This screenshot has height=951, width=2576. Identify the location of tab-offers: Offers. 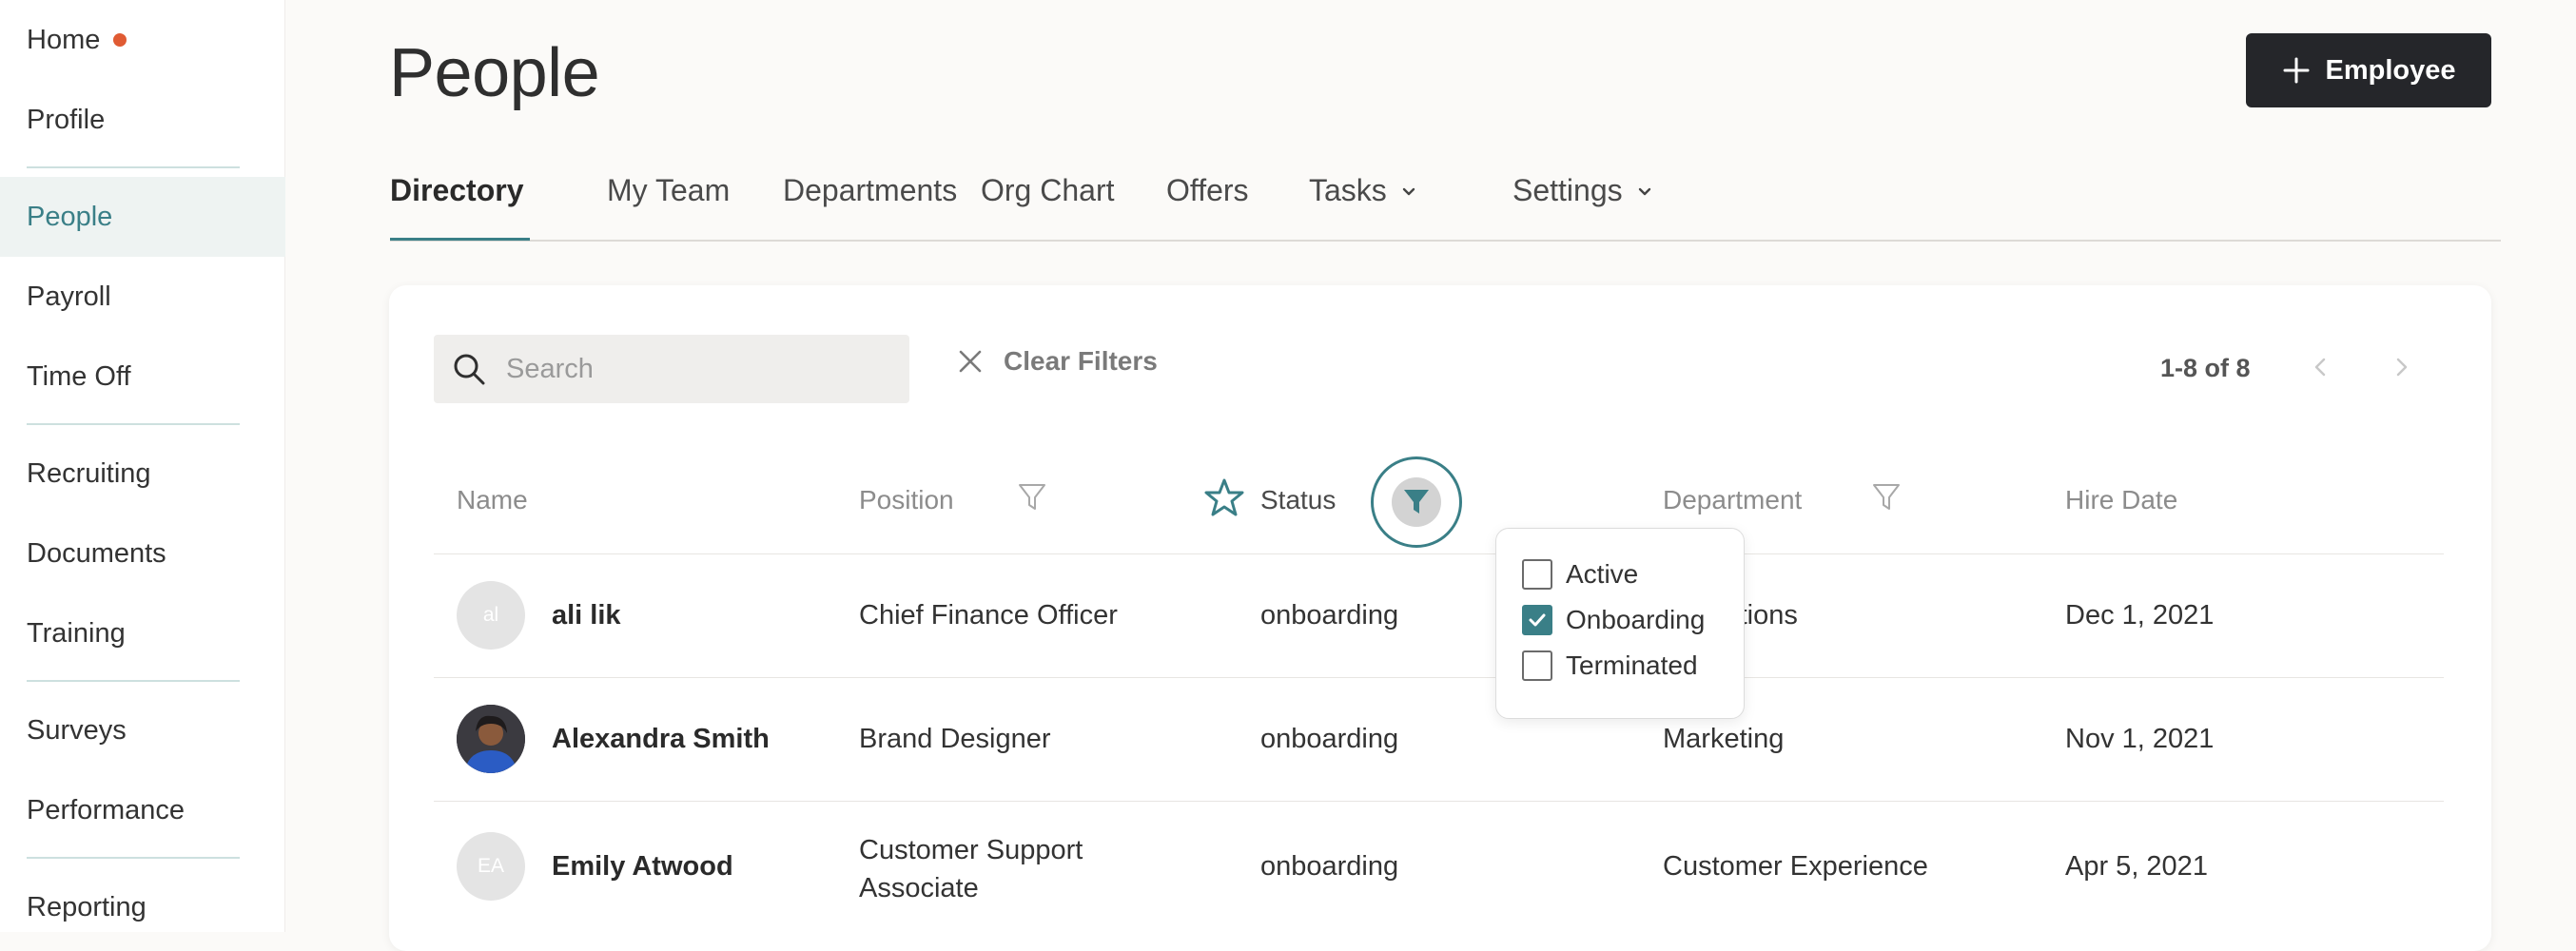
(1207, 190).